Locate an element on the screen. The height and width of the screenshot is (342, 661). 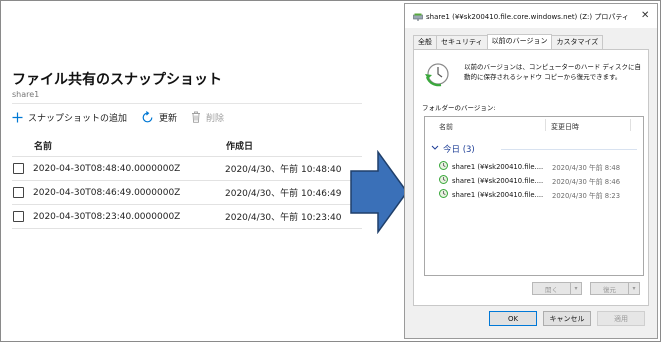
tab-customize: カスタマイズ is located at coordinates (577, 42).